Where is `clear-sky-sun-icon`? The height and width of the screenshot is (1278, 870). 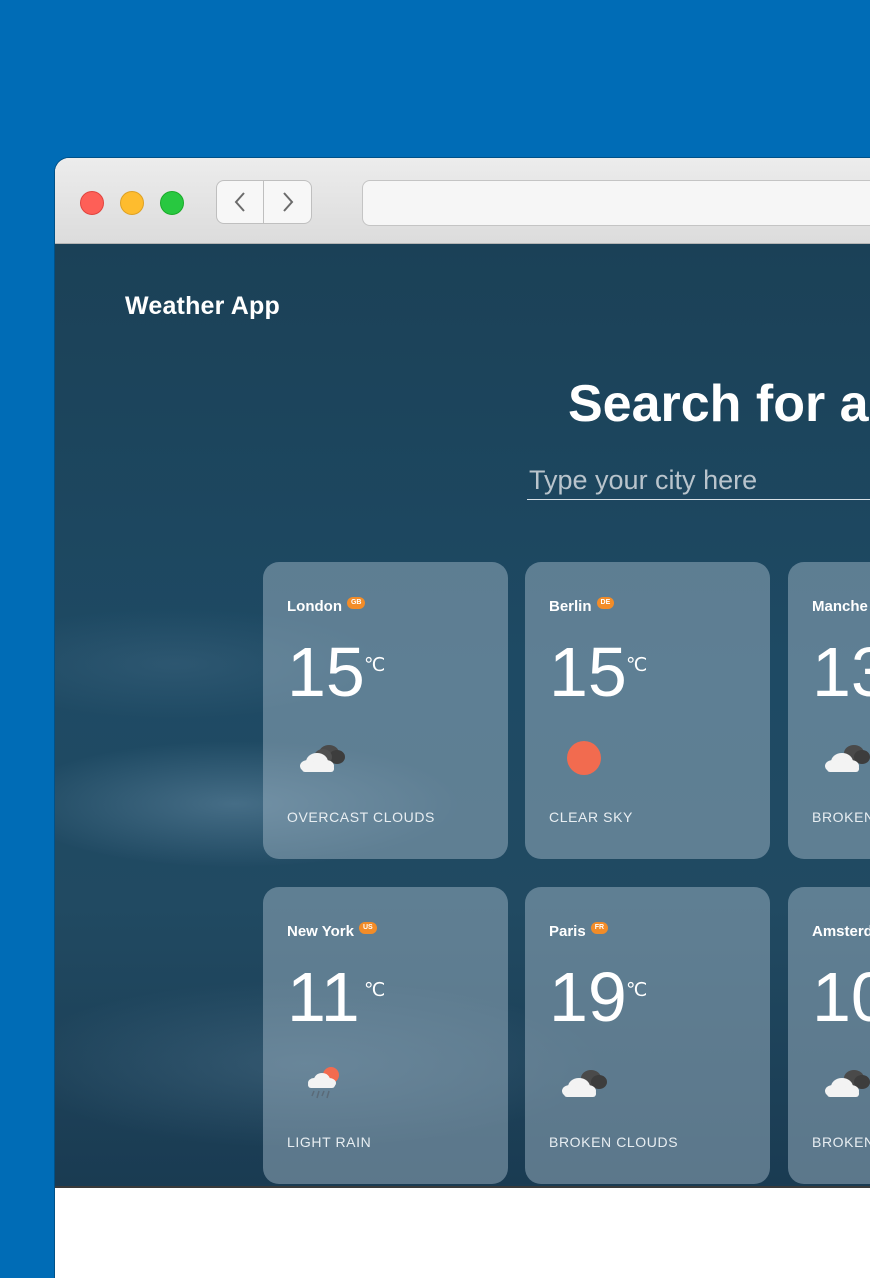
clear-sky-sun-icon is located at coordinates (584, 758).